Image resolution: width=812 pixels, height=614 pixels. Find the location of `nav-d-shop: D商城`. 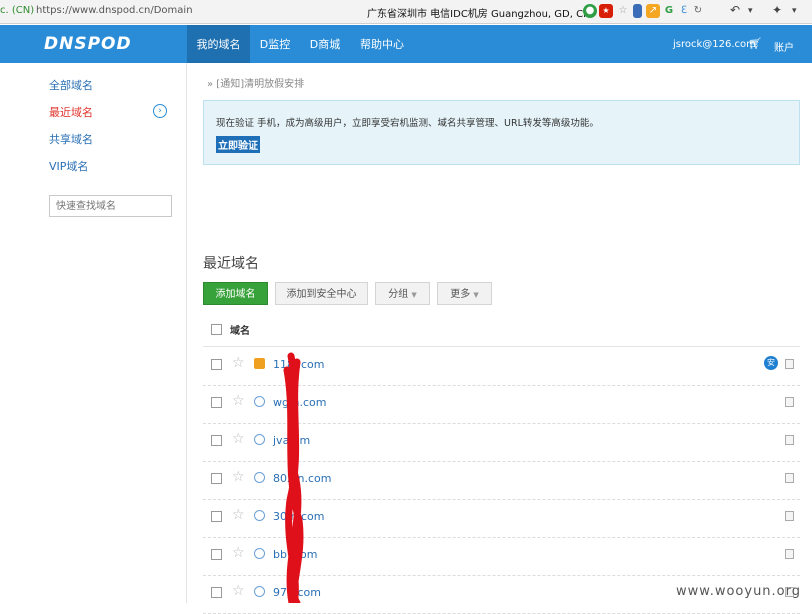

nav-d-shop: D商城 is located at coordinates (325, 44).